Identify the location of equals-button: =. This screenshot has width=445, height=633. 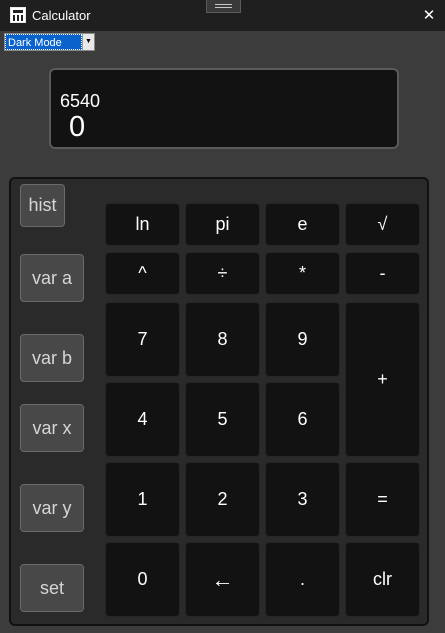
(382, 499).